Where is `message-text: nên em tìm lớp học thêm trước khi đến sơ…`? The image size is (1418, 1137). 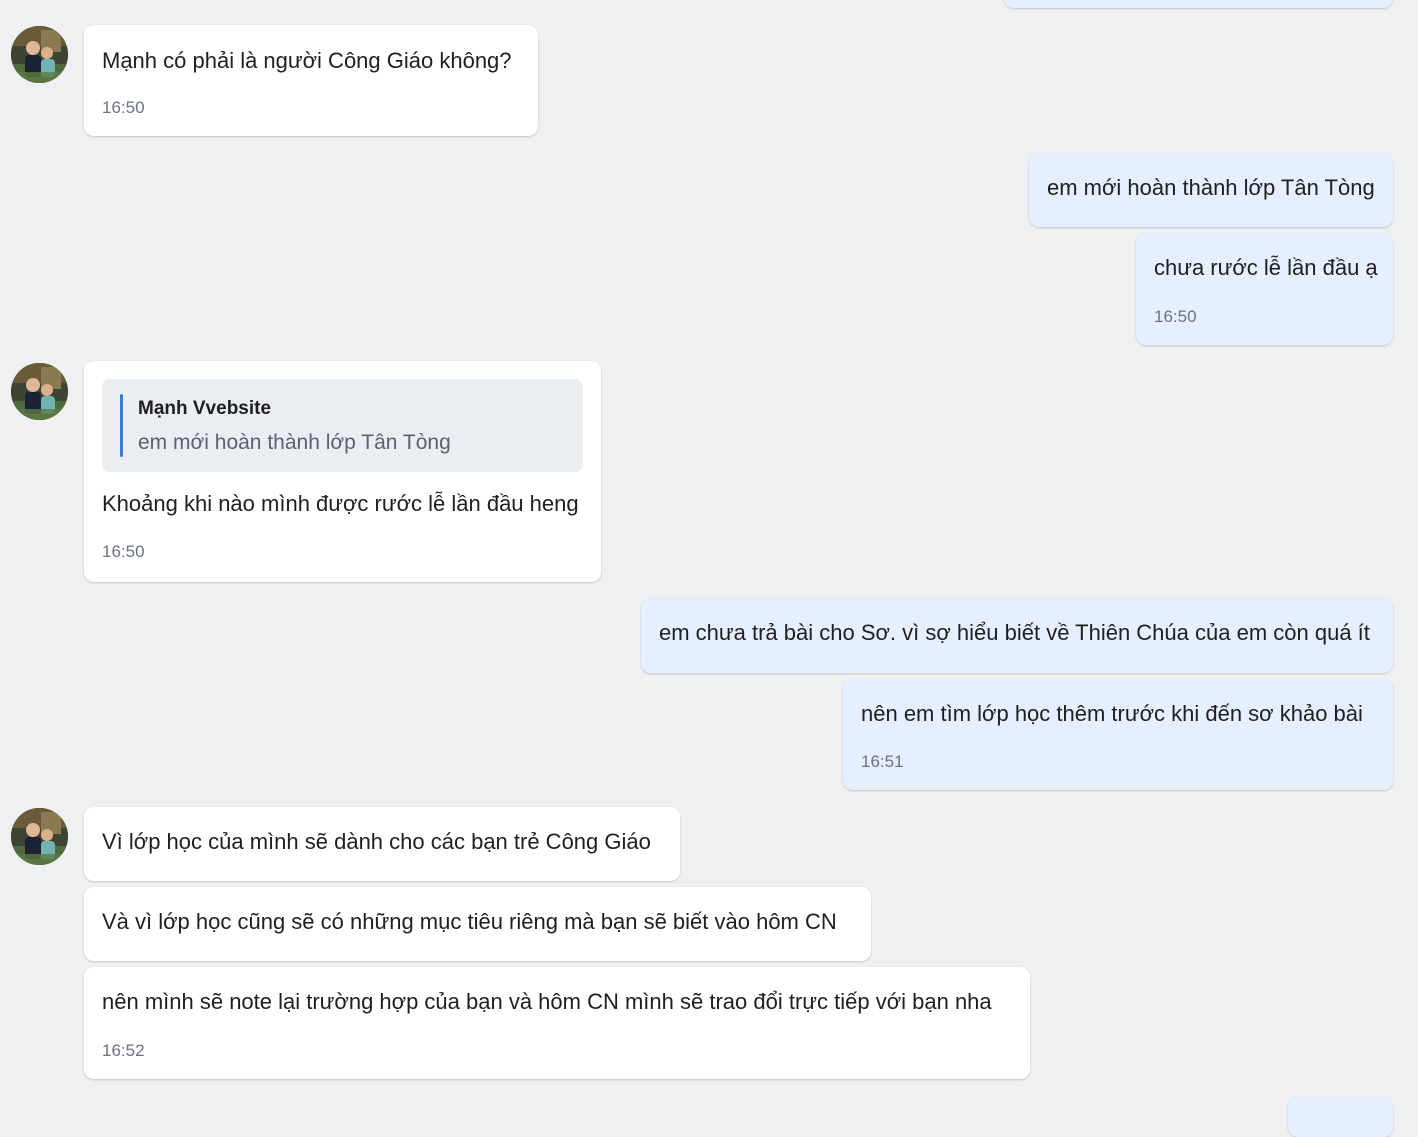 message-text: nên em tìm lớp học thêm trước khi đến sơ… is located at coordinates (1112, 713).